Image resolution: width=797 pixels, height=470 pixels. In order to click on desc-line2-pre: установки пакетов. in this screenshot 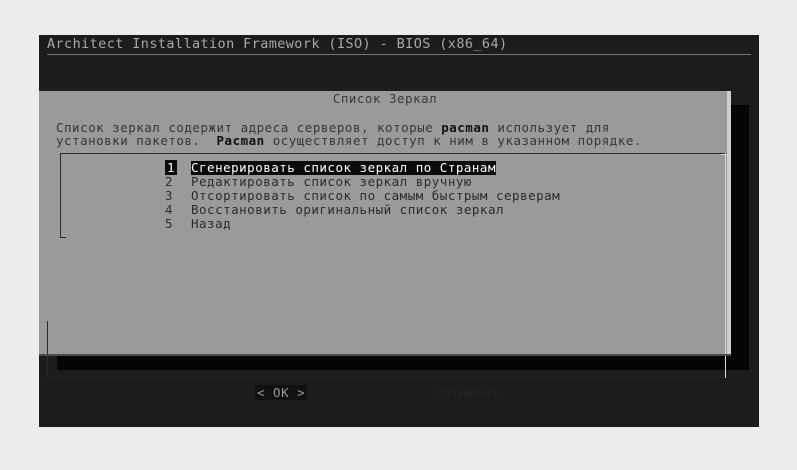, I will do `click(136, 140)`.